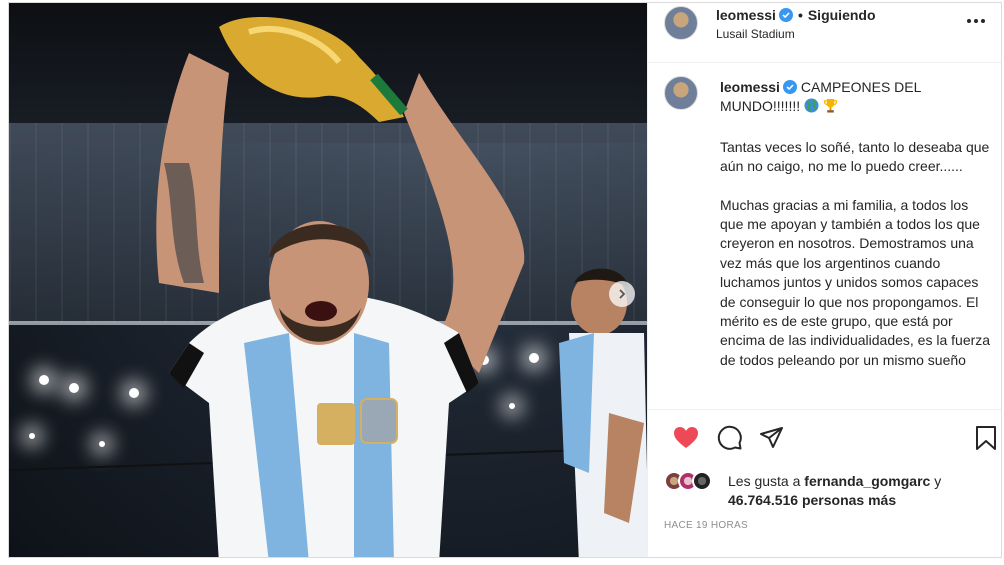 This screenshot has height=565, width=1004. Describe the element at coordinates (764, 481) in the screenshot. I see `likes-prefix: Les gusta a` at that location.